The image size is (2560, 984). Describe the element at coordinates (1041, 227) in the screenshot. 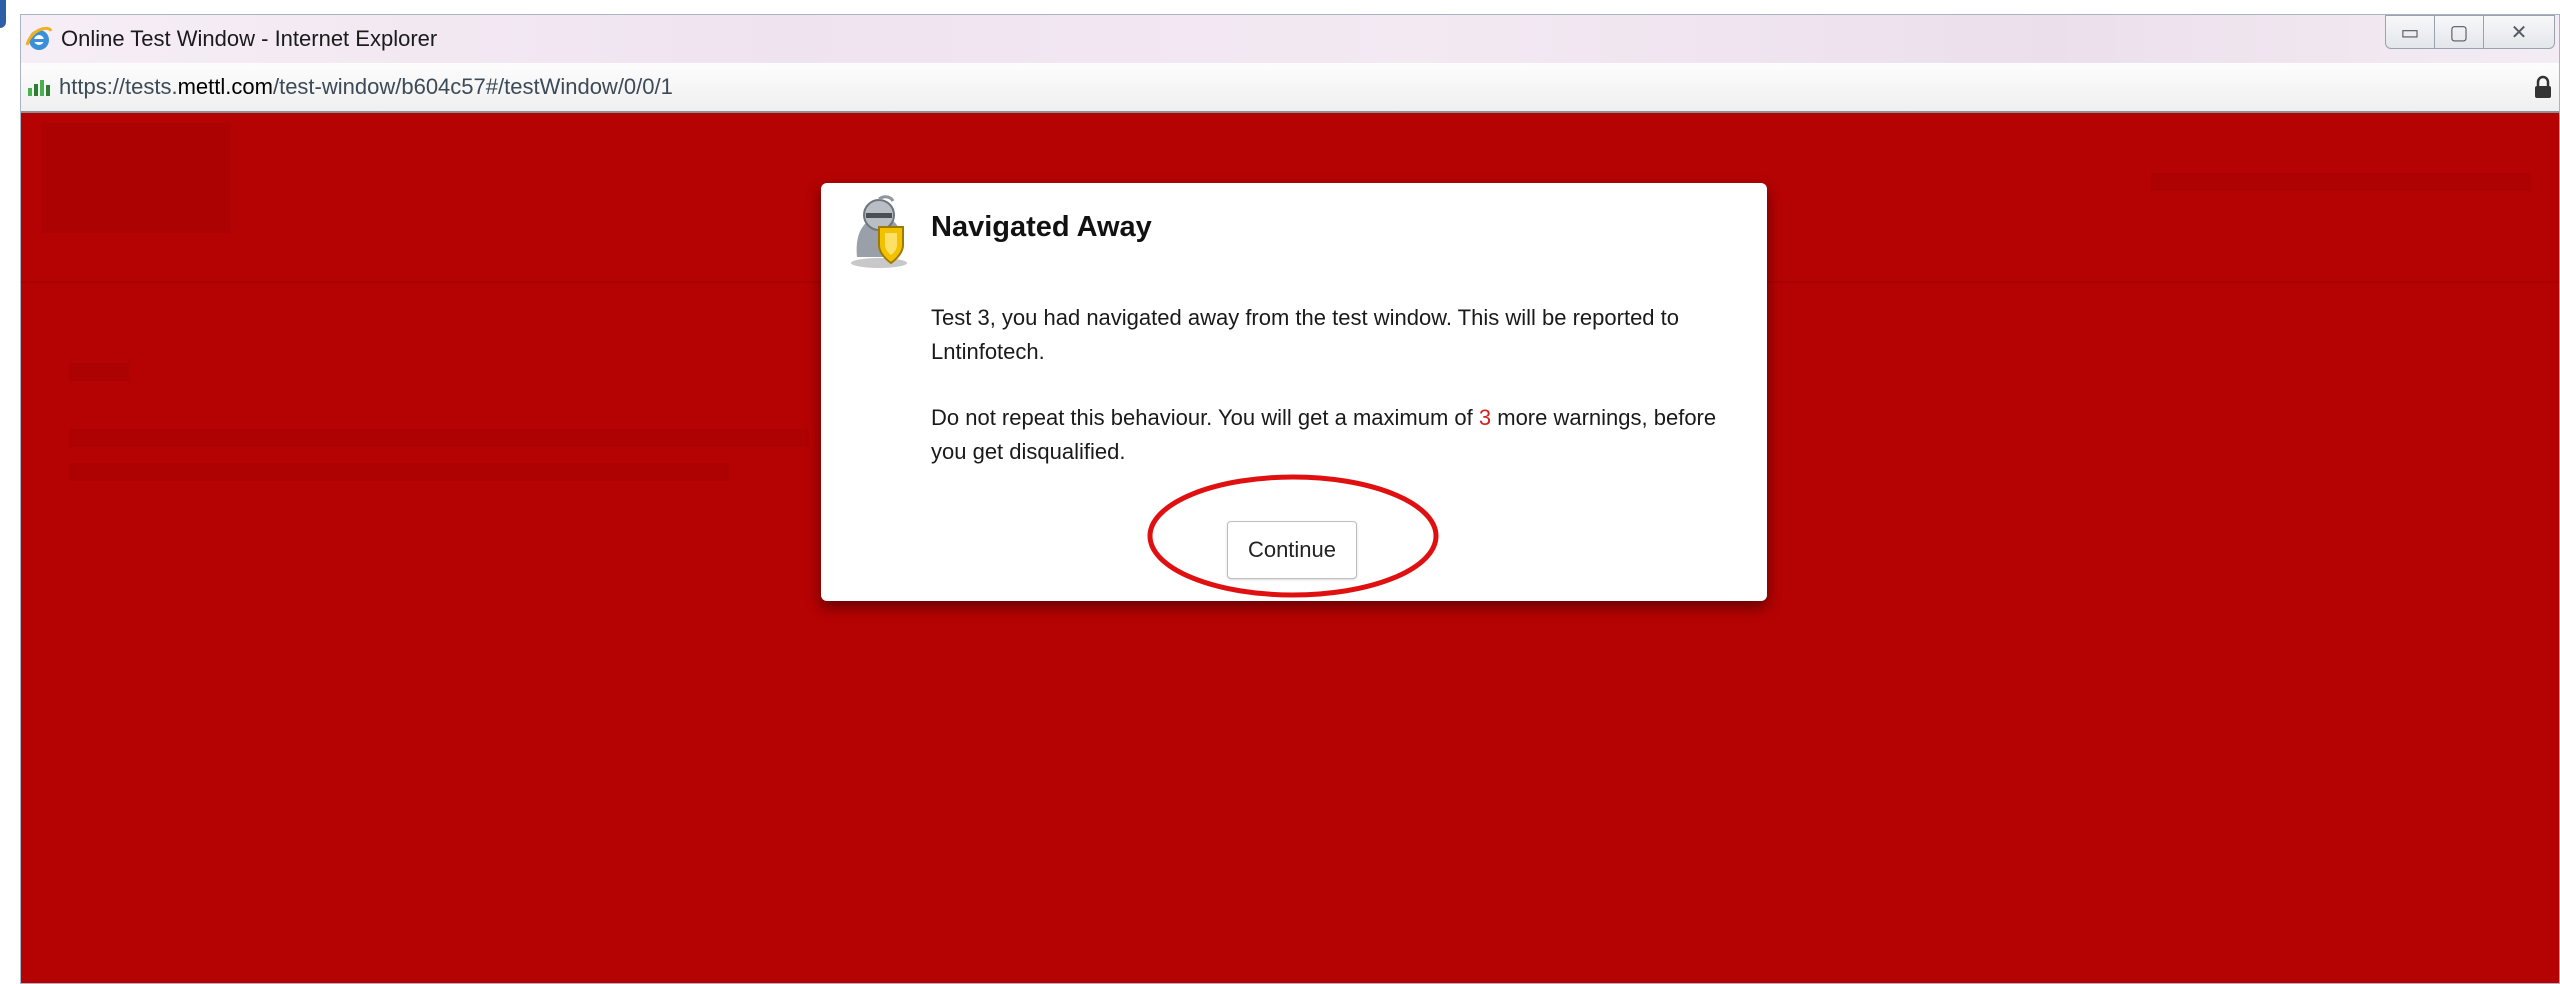

I see `dialog-title: Navigated Away` at that location.